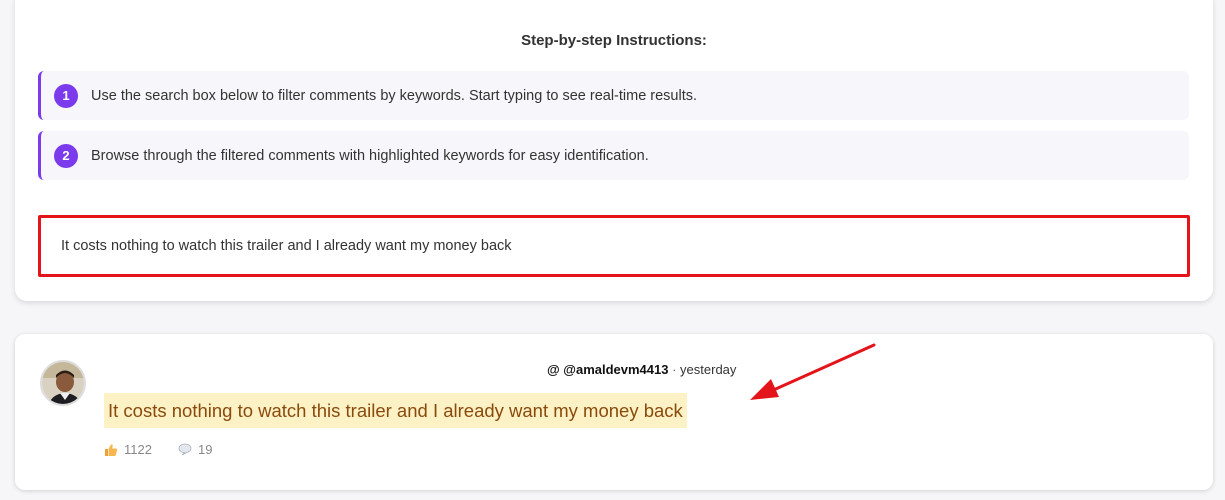 This screenshot has width=1225, height=500. Describe the element at coordinates (138, 449) in the screenshot. I see `likes-count: 1122` at that location.